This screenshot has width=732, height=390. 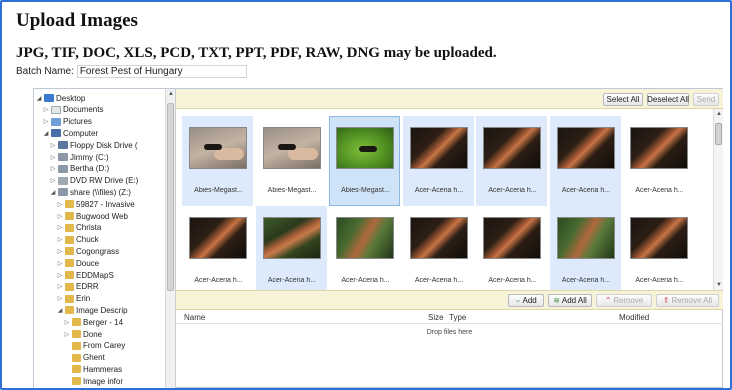 I want to click on tree-item: ▷ Pictures, so click(x=67, y=122).